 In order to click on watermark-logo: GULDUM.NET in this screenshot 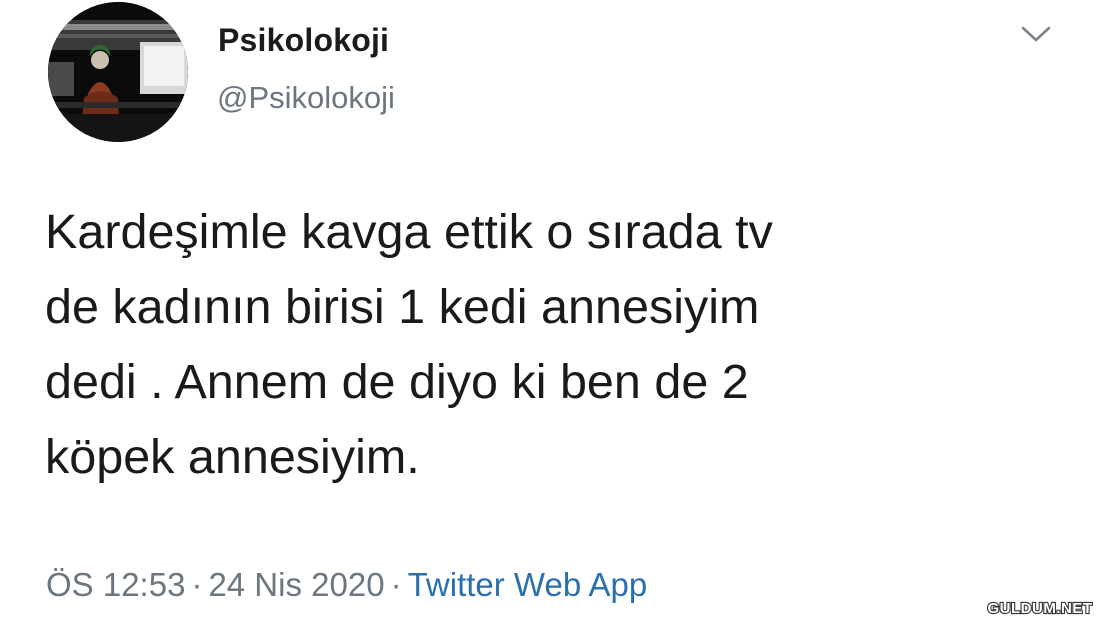, I will do `click(1040, 608)`.